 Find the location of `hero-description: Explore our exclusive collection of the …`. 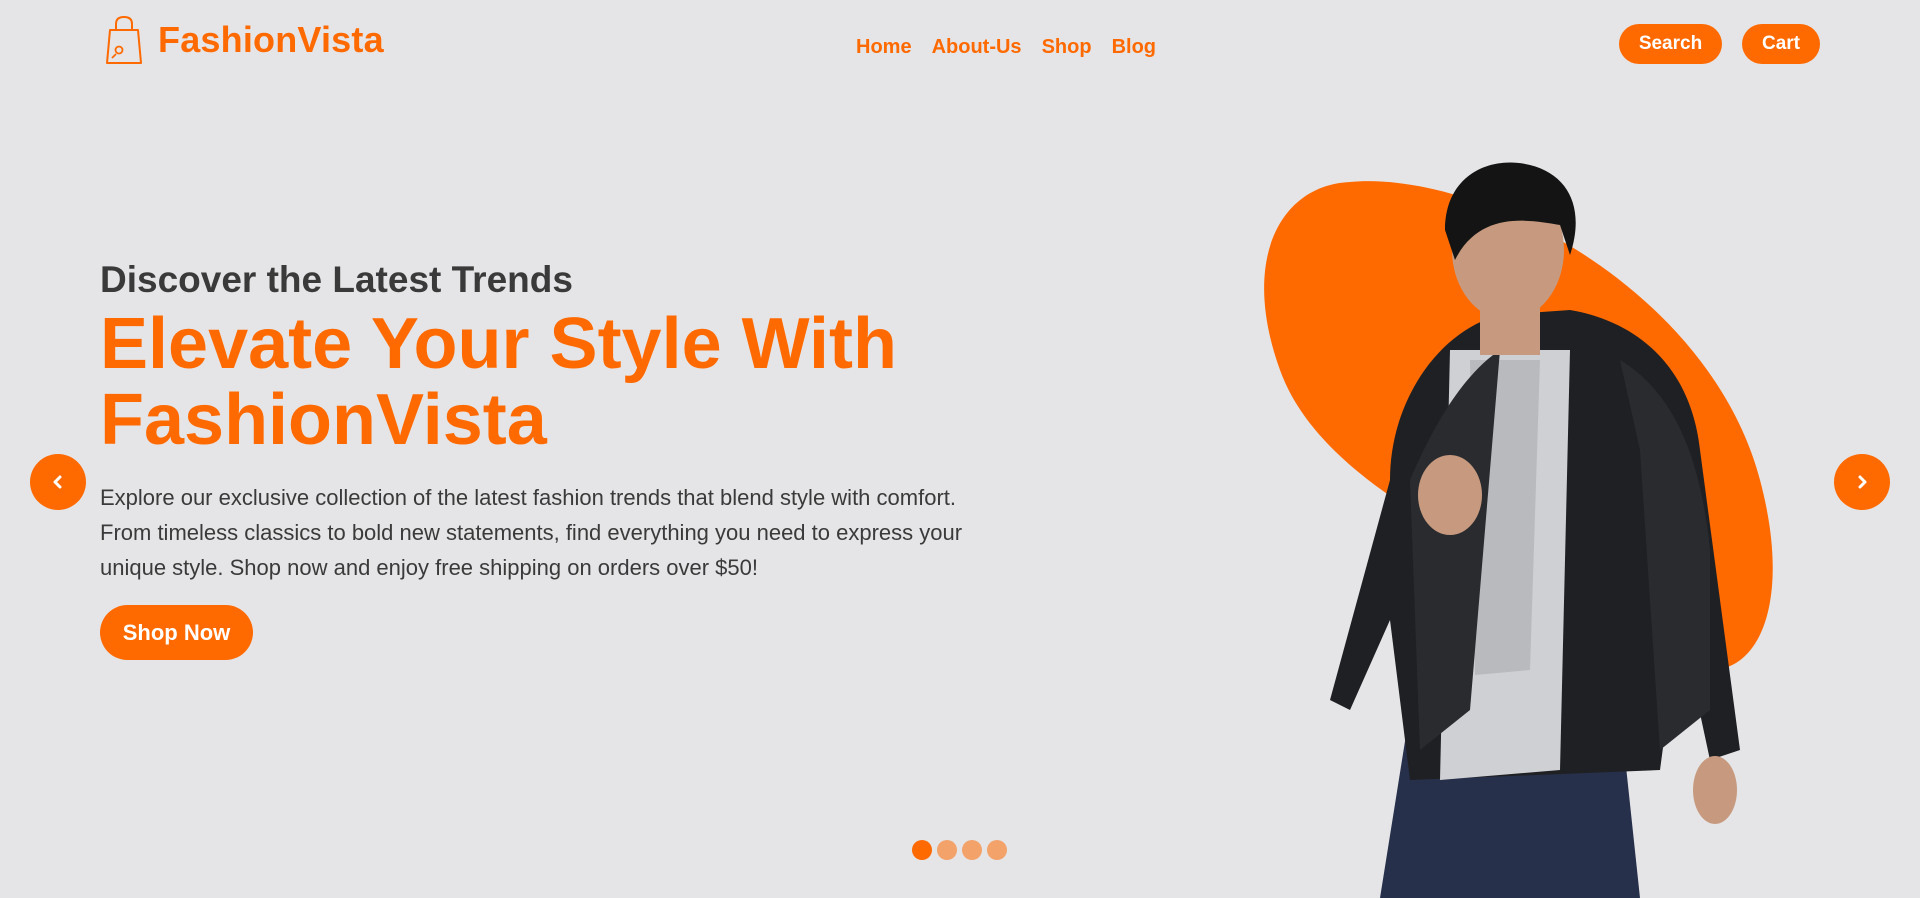

hero-description: Explore our exclusive collection of the … is located at coordinates (531, 532).